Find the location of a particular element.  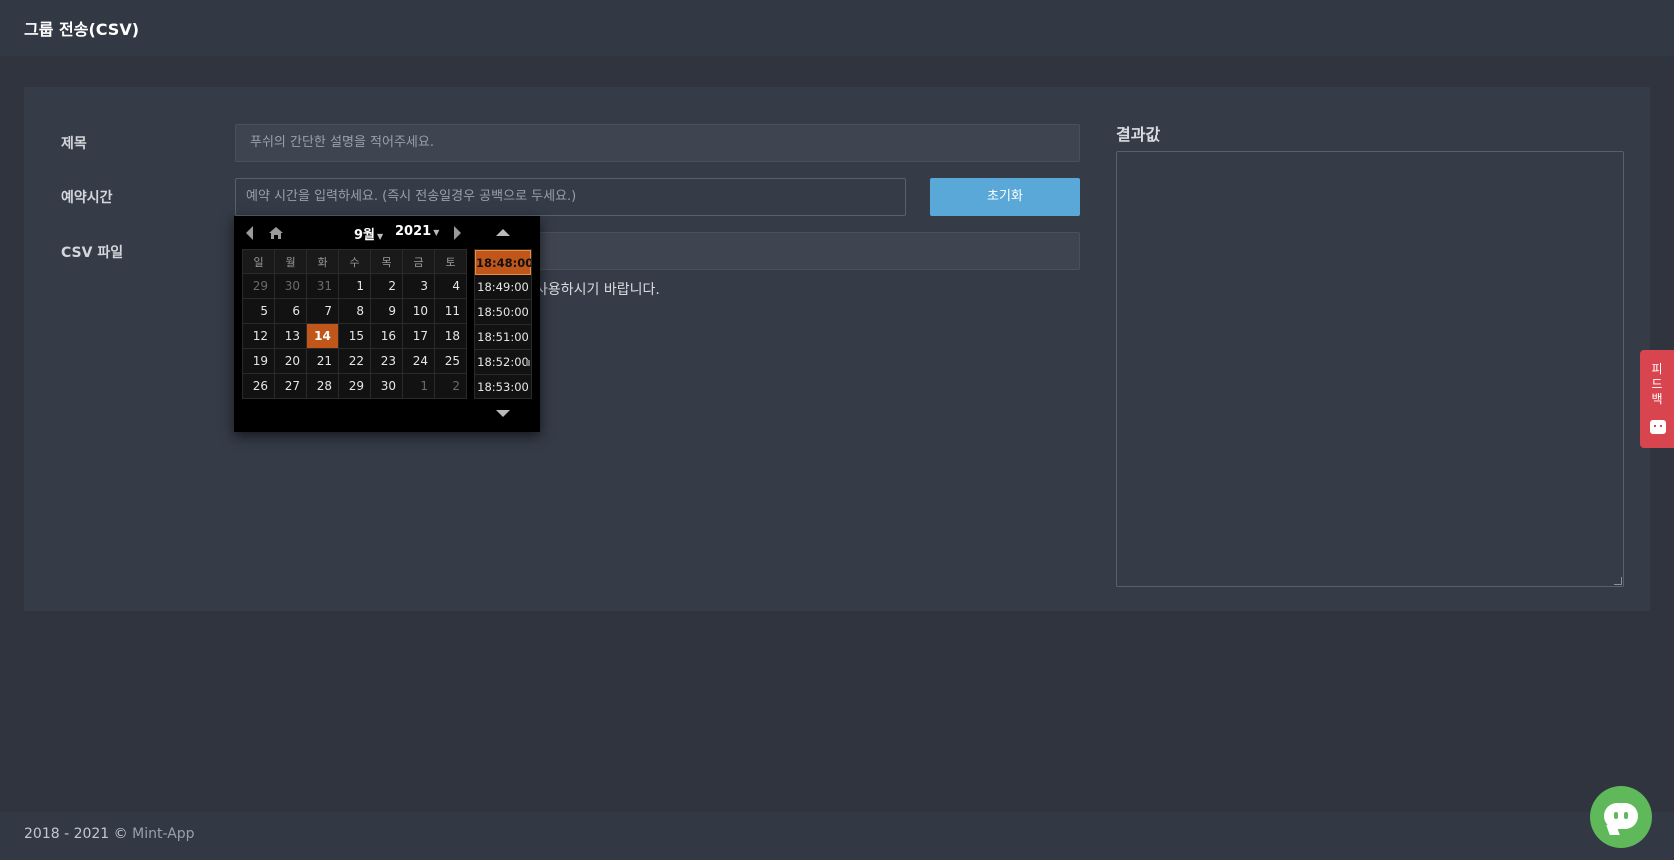

calendar-week: 19 20 21 22 23 24 25 is located at coordinates (354, 361).